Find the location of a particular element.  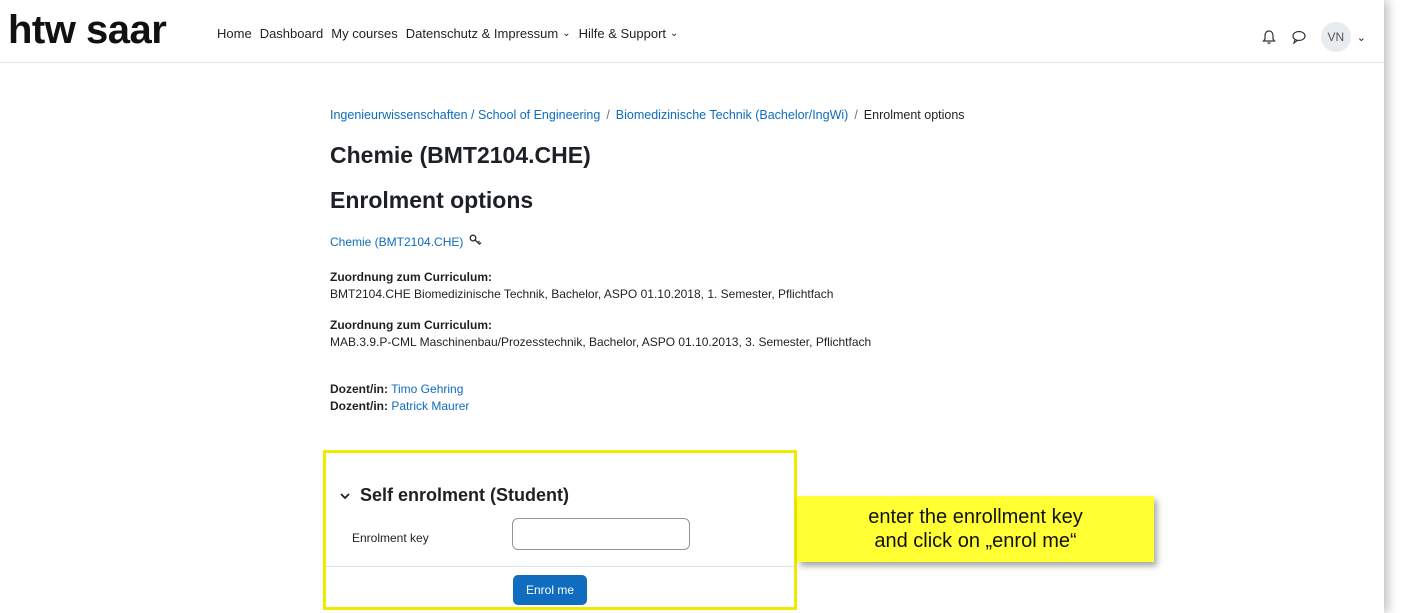

breadcrumb-biomedizinische-technik: Biomedizinische Technik (Bachelor/IngWi) is located at coordinates (732, 115).